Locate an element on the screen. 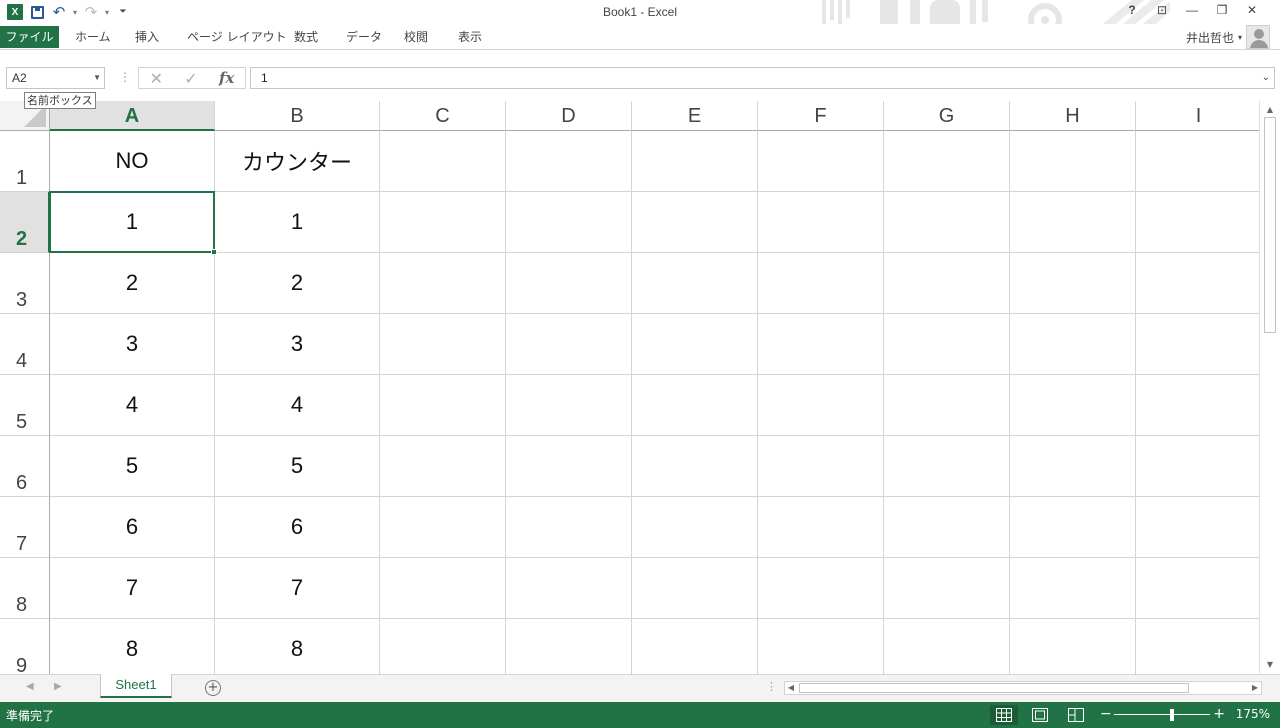  row-header-4: 4 is located at coordinates (25, 344).